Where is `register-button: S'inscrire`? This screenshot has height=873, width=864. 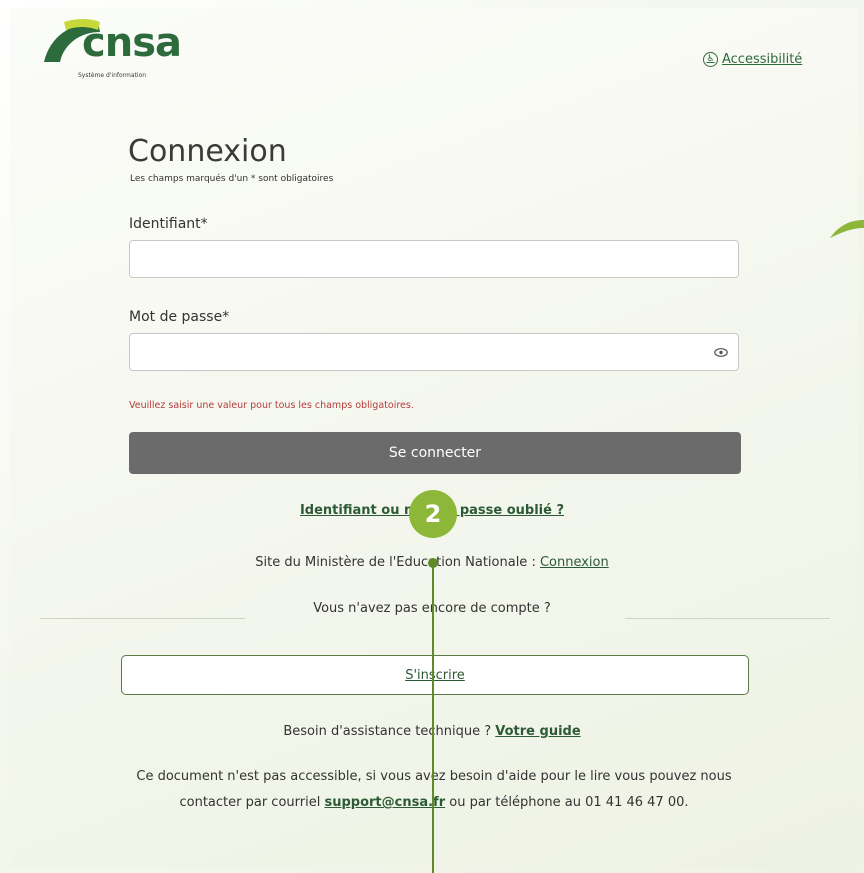
register-button: S'inscrire is located at coordinates (435, 675).